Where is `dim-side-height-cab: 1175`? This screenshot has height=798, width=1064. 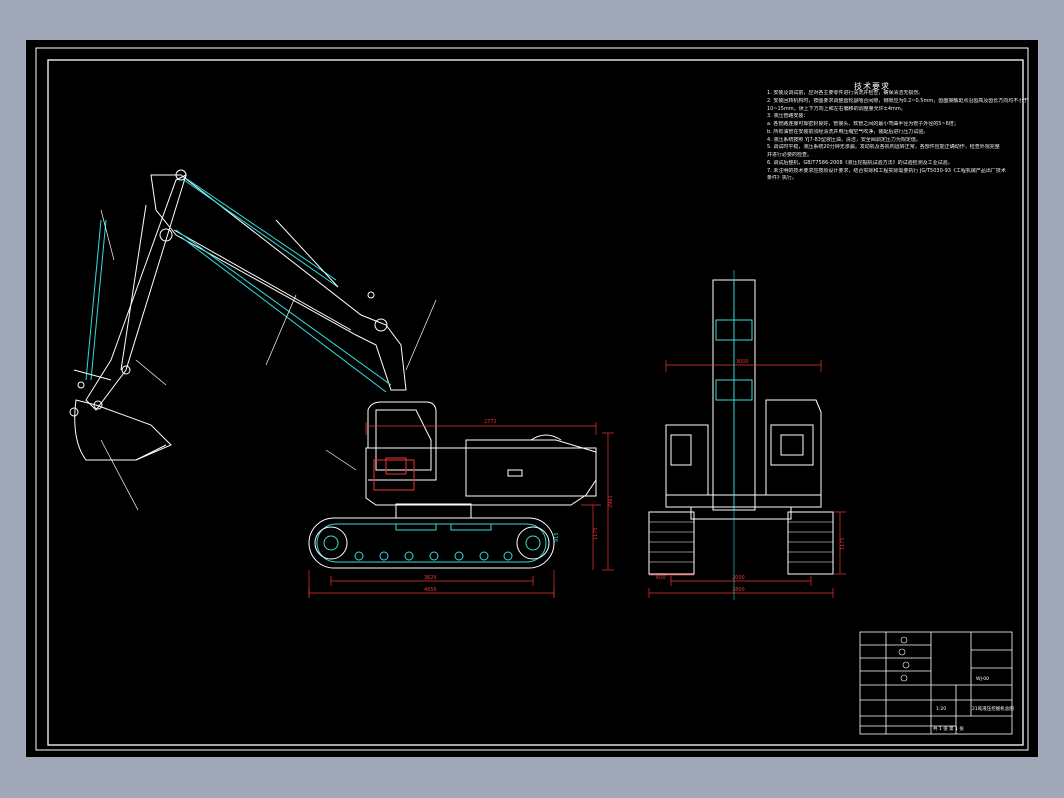
dim-side-height-cab: 1175 is located at coordinates (596, 533).